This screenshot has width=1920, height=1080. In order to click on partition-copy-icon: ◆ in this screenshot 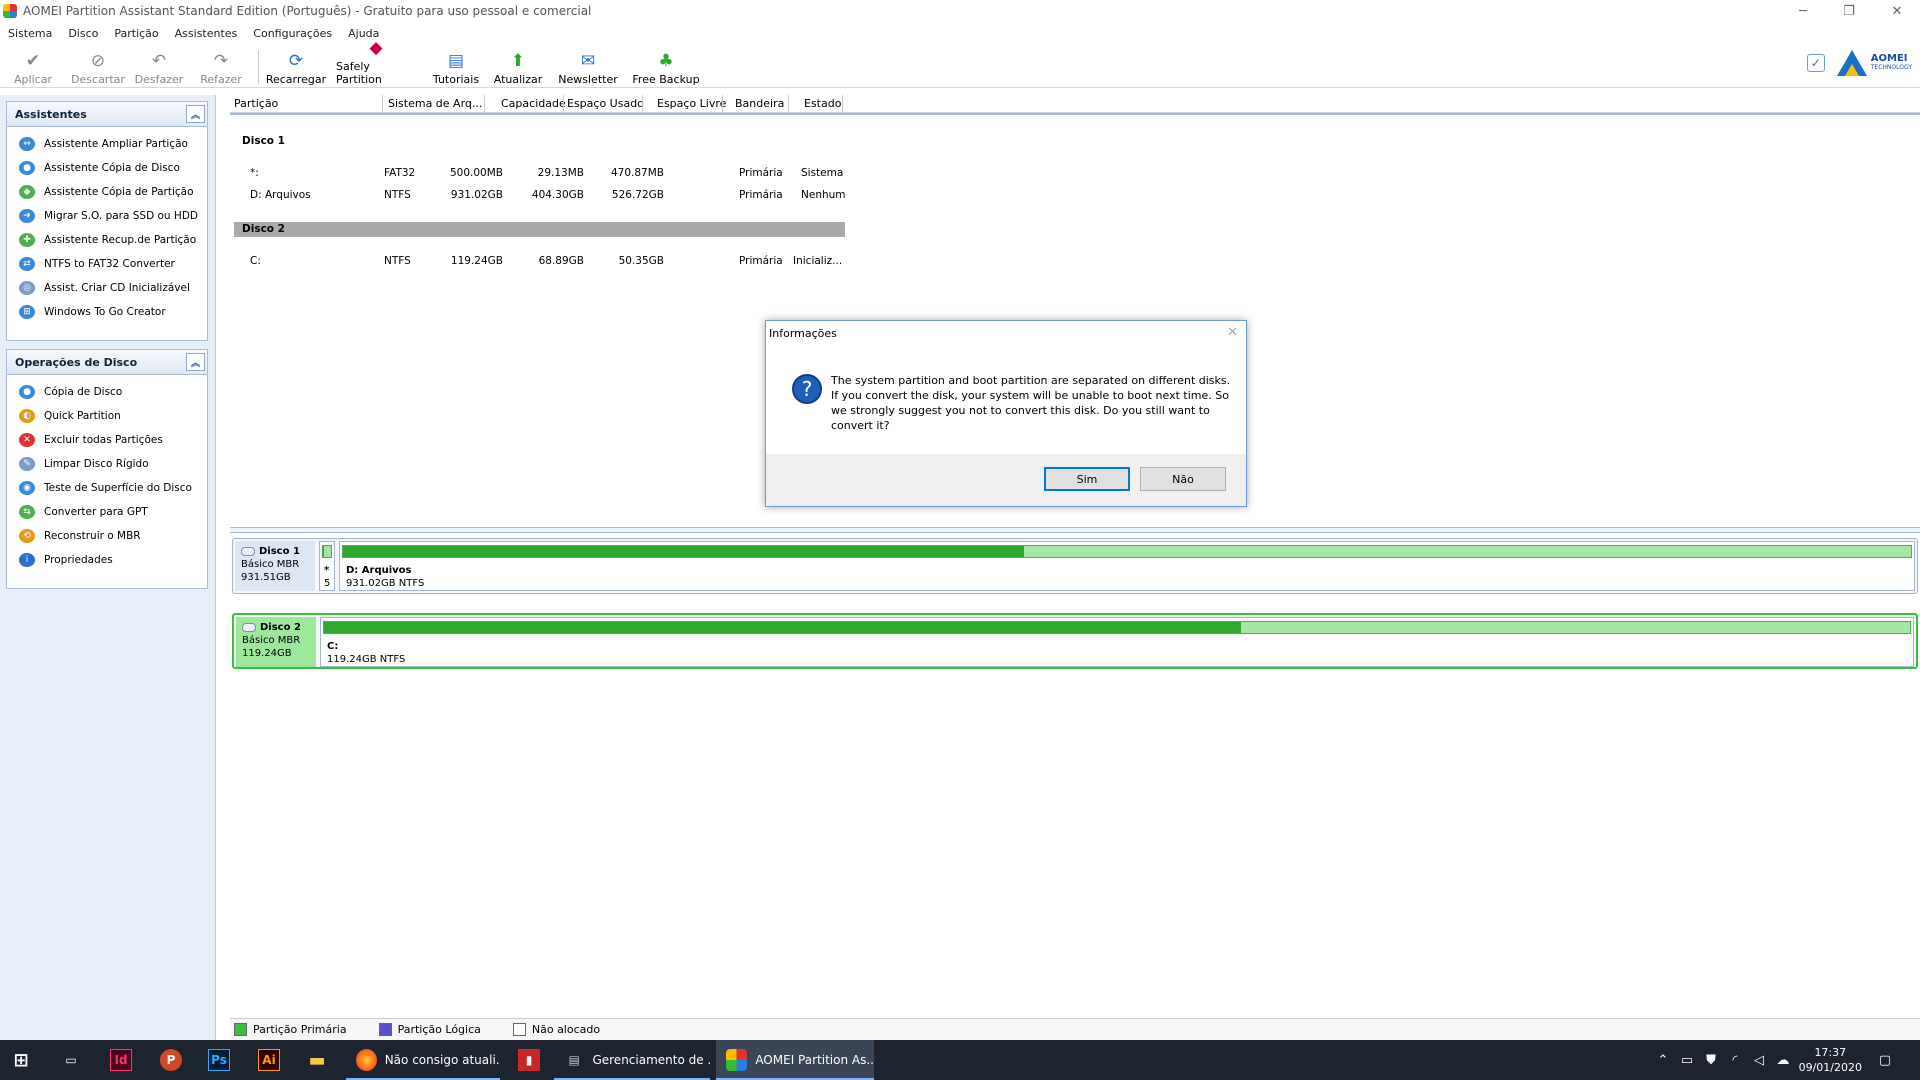, I will do `click(27, 192)`.